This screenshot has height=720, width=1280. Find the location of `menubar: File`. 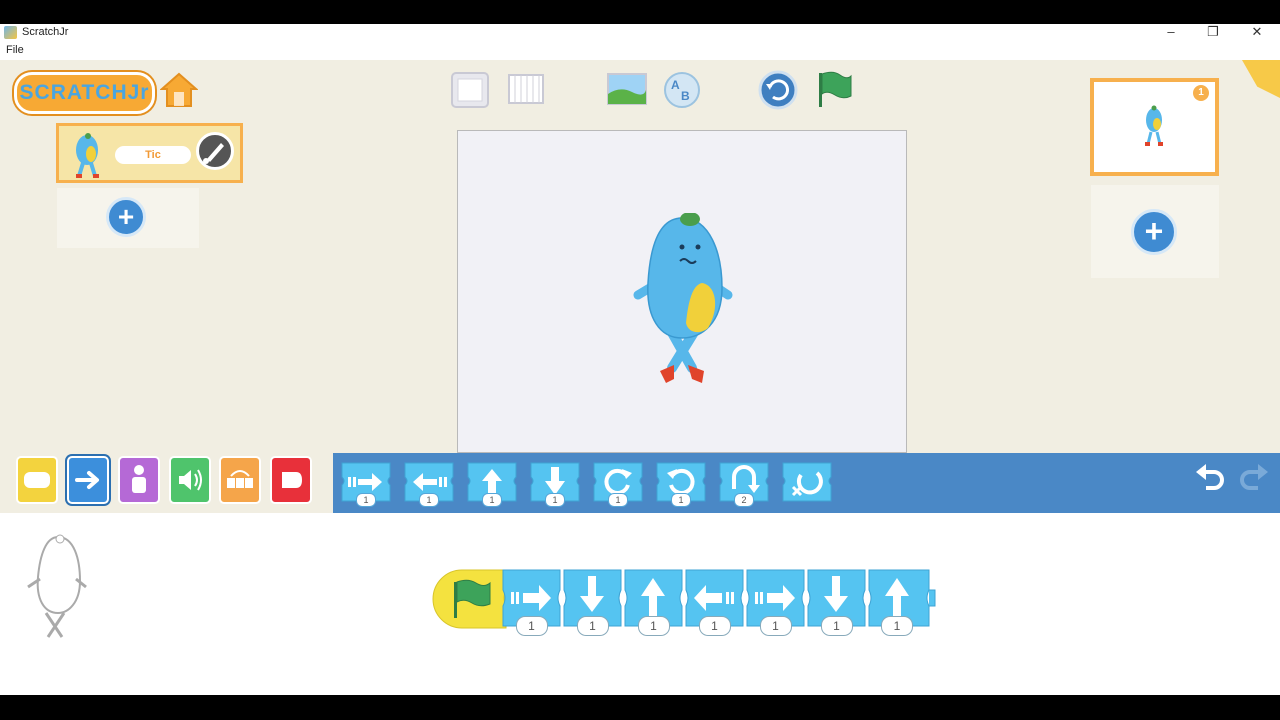

menubar: File is located at coordinates (640, 51).